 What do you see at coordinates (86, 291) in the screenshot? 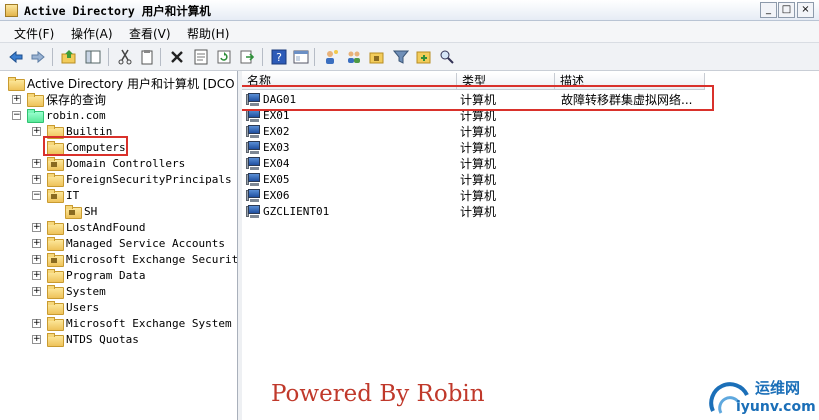
I see `tree-item-label: System` at bounding box center [86, 291].